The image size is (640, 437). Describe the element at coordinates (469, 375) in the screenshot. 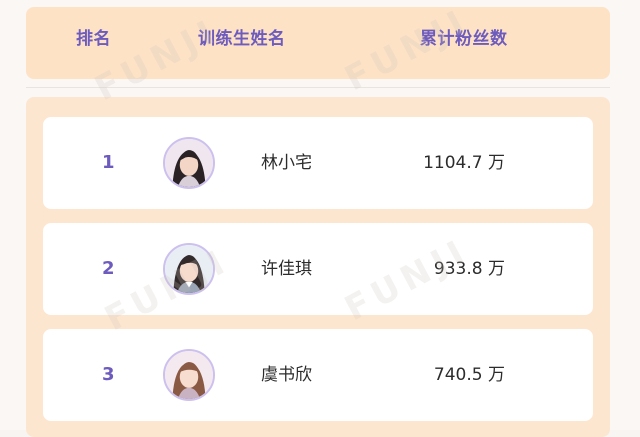

I see `fan-count: 740.5 万` at that location.